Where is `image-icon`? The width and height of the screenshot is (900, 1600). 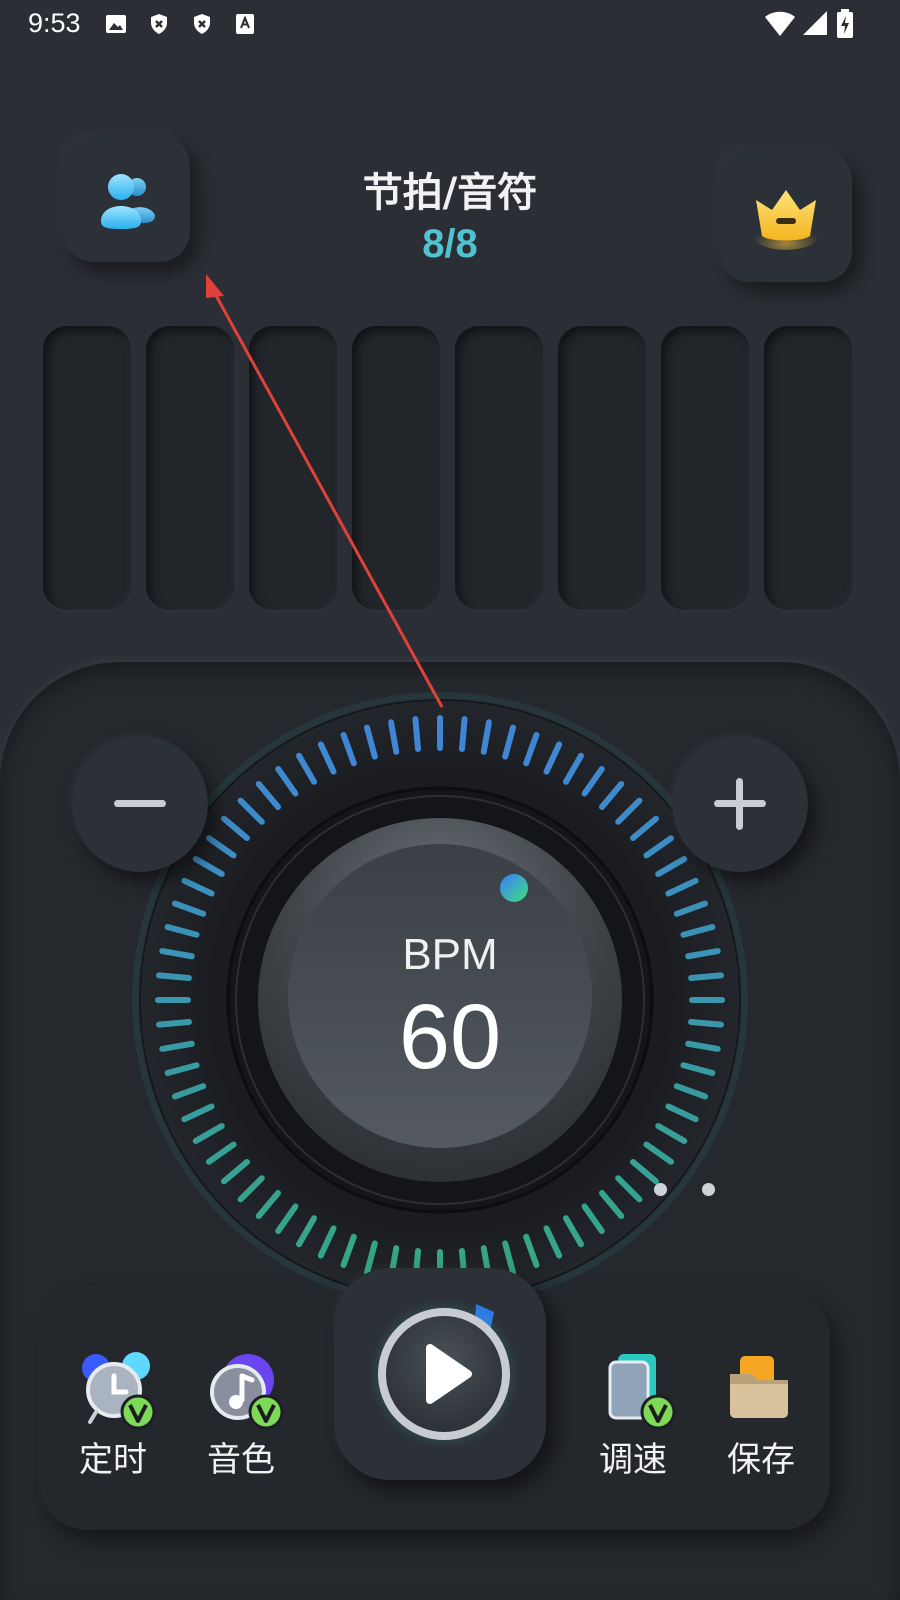
image-icon is located at coordinates (116, 24).